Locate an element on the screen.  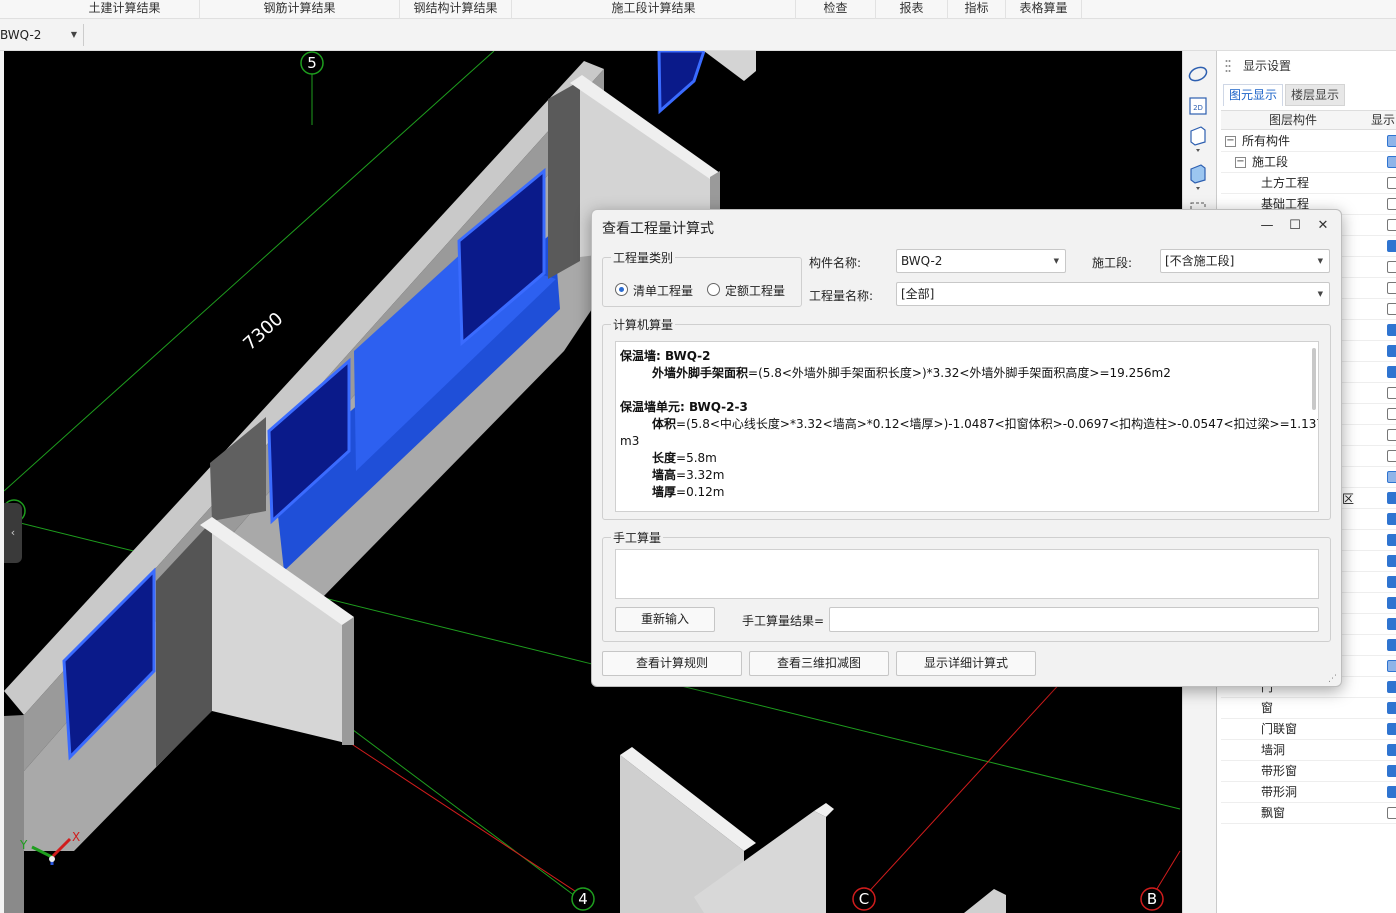
computer-calc-label: 计算机算量 is located at coordinates (643, 324).